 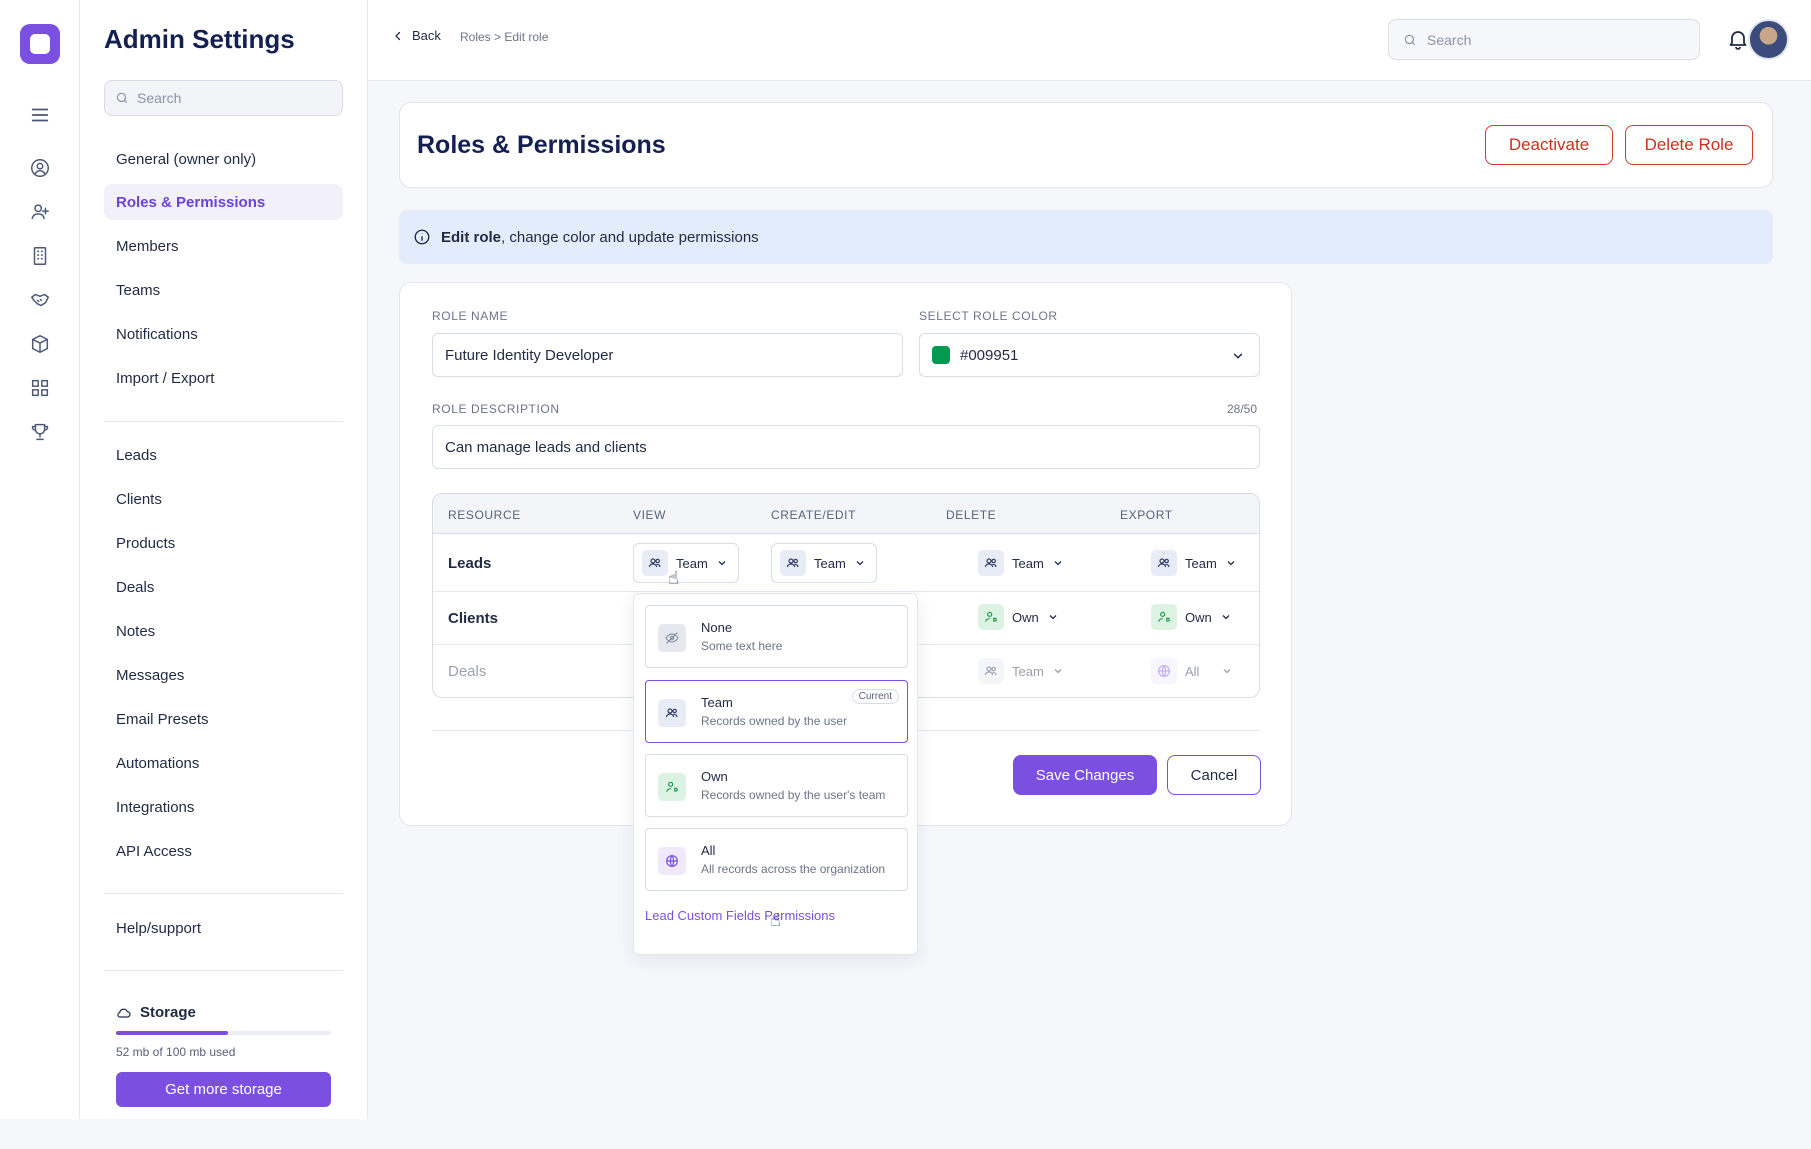 I want to click on role-description-label: ROLE DESCRIPTION, so click(x=496, y=409).